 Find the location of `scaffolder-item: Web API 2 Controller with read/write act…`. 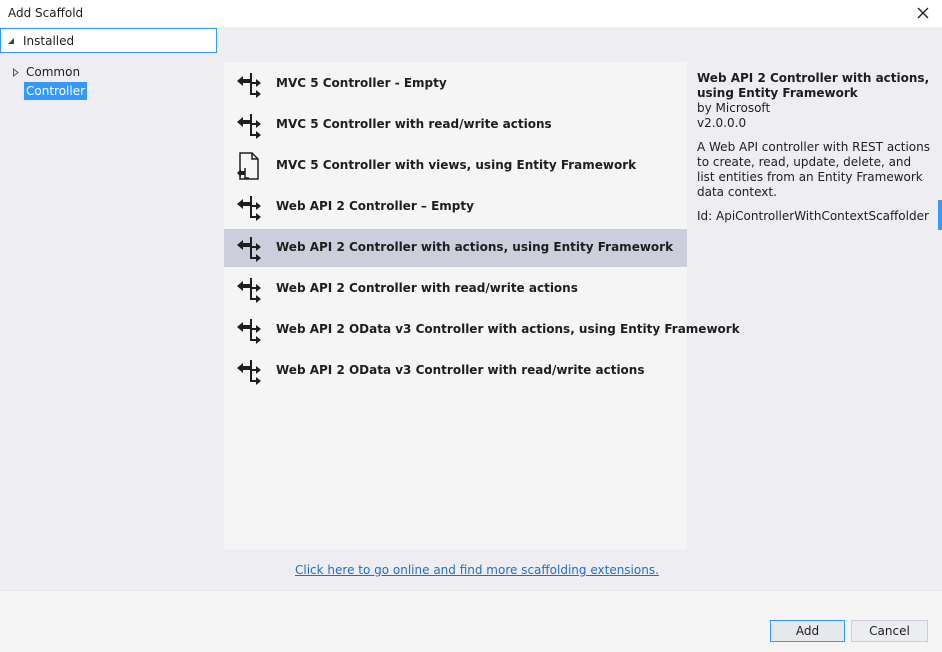

scaffolder-item: Web API 2 Controller with read/write act… is located at coordinates (455, 289).